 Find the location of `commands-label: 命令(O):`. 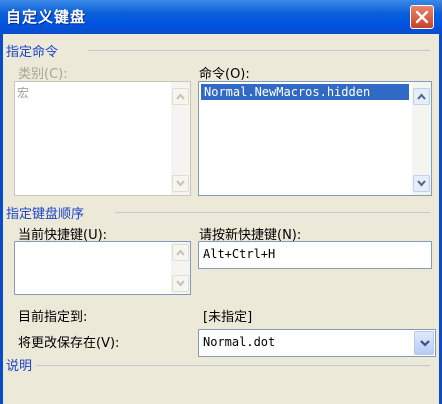

commands-label: 命令(O): is located at coordinates (224, 74).